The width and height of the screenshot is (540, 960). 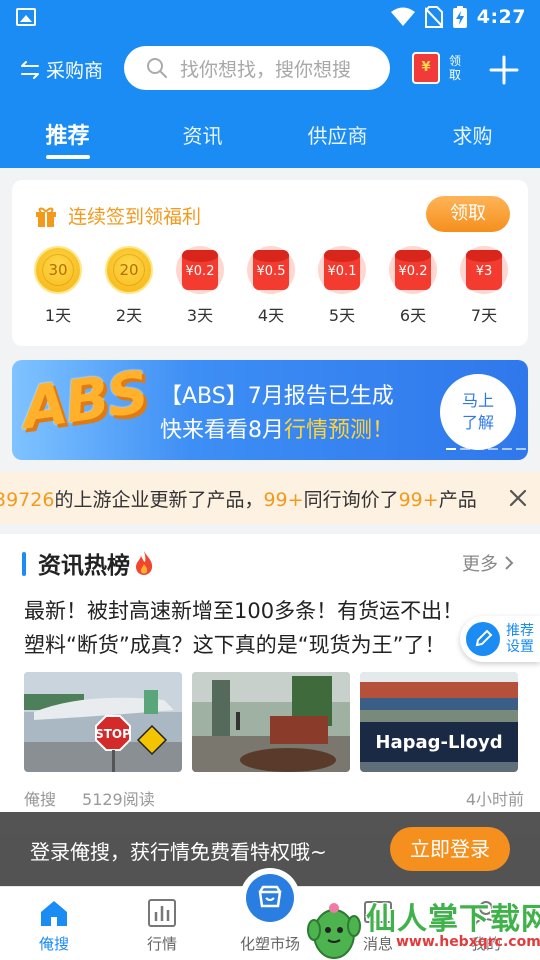 I want to click on checkin-day-3: ¥0.2 3天, so click(x=200, y=286).